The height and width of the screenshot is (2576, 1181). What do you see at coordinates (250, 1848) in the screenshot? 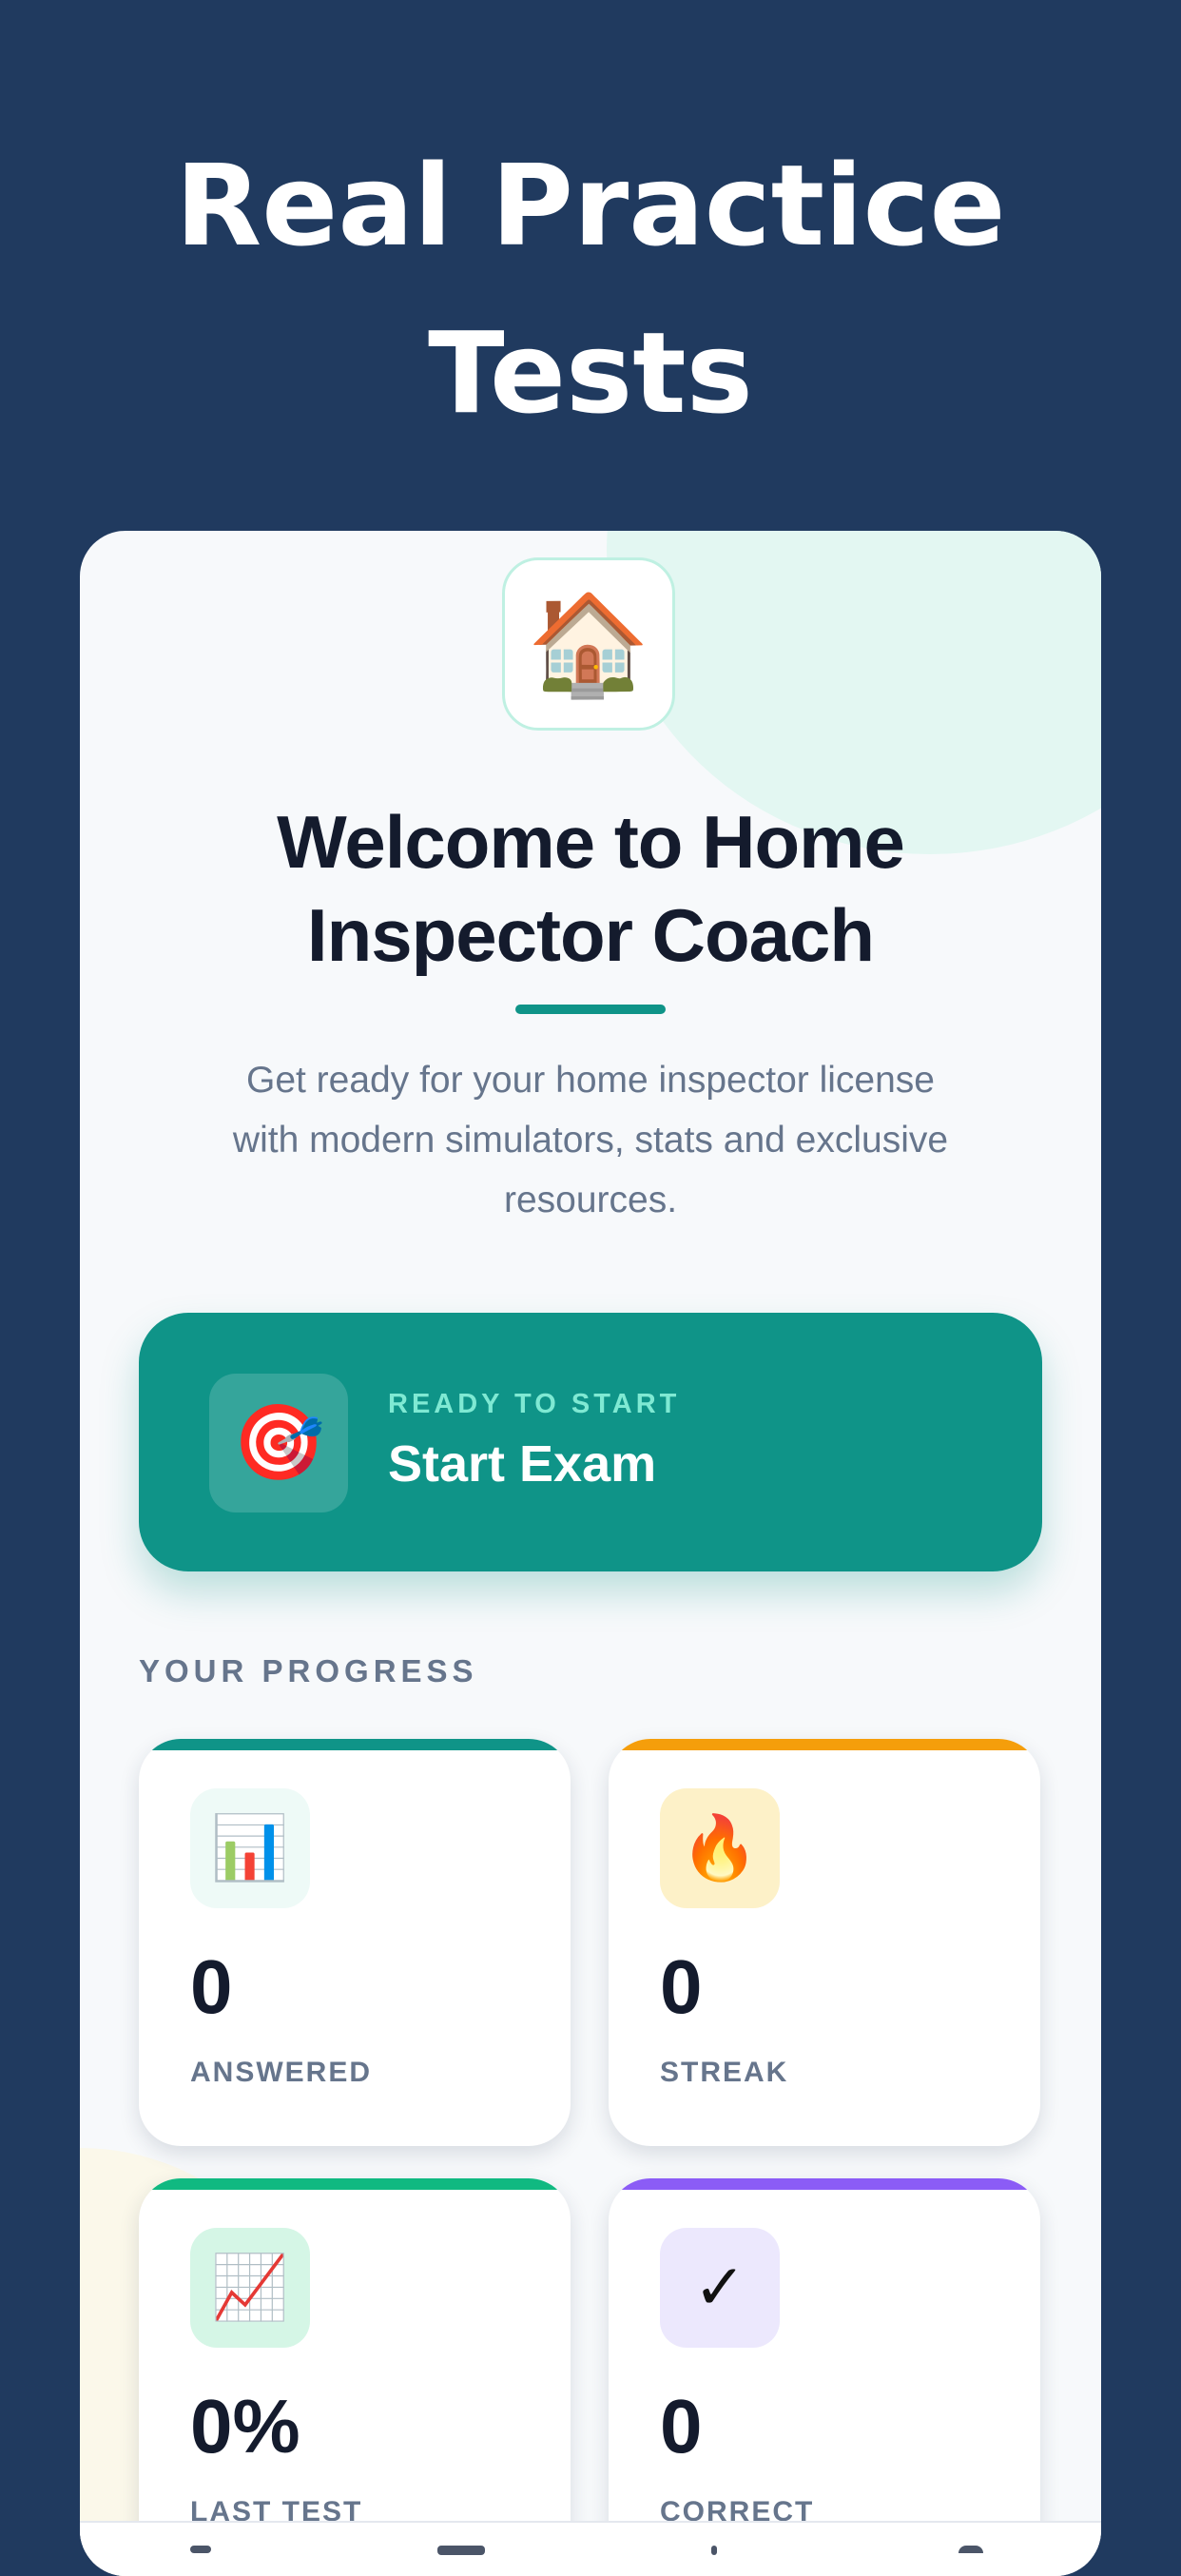
I see `bar-chart-icon: 📊` at bounding box center [250, 1848].